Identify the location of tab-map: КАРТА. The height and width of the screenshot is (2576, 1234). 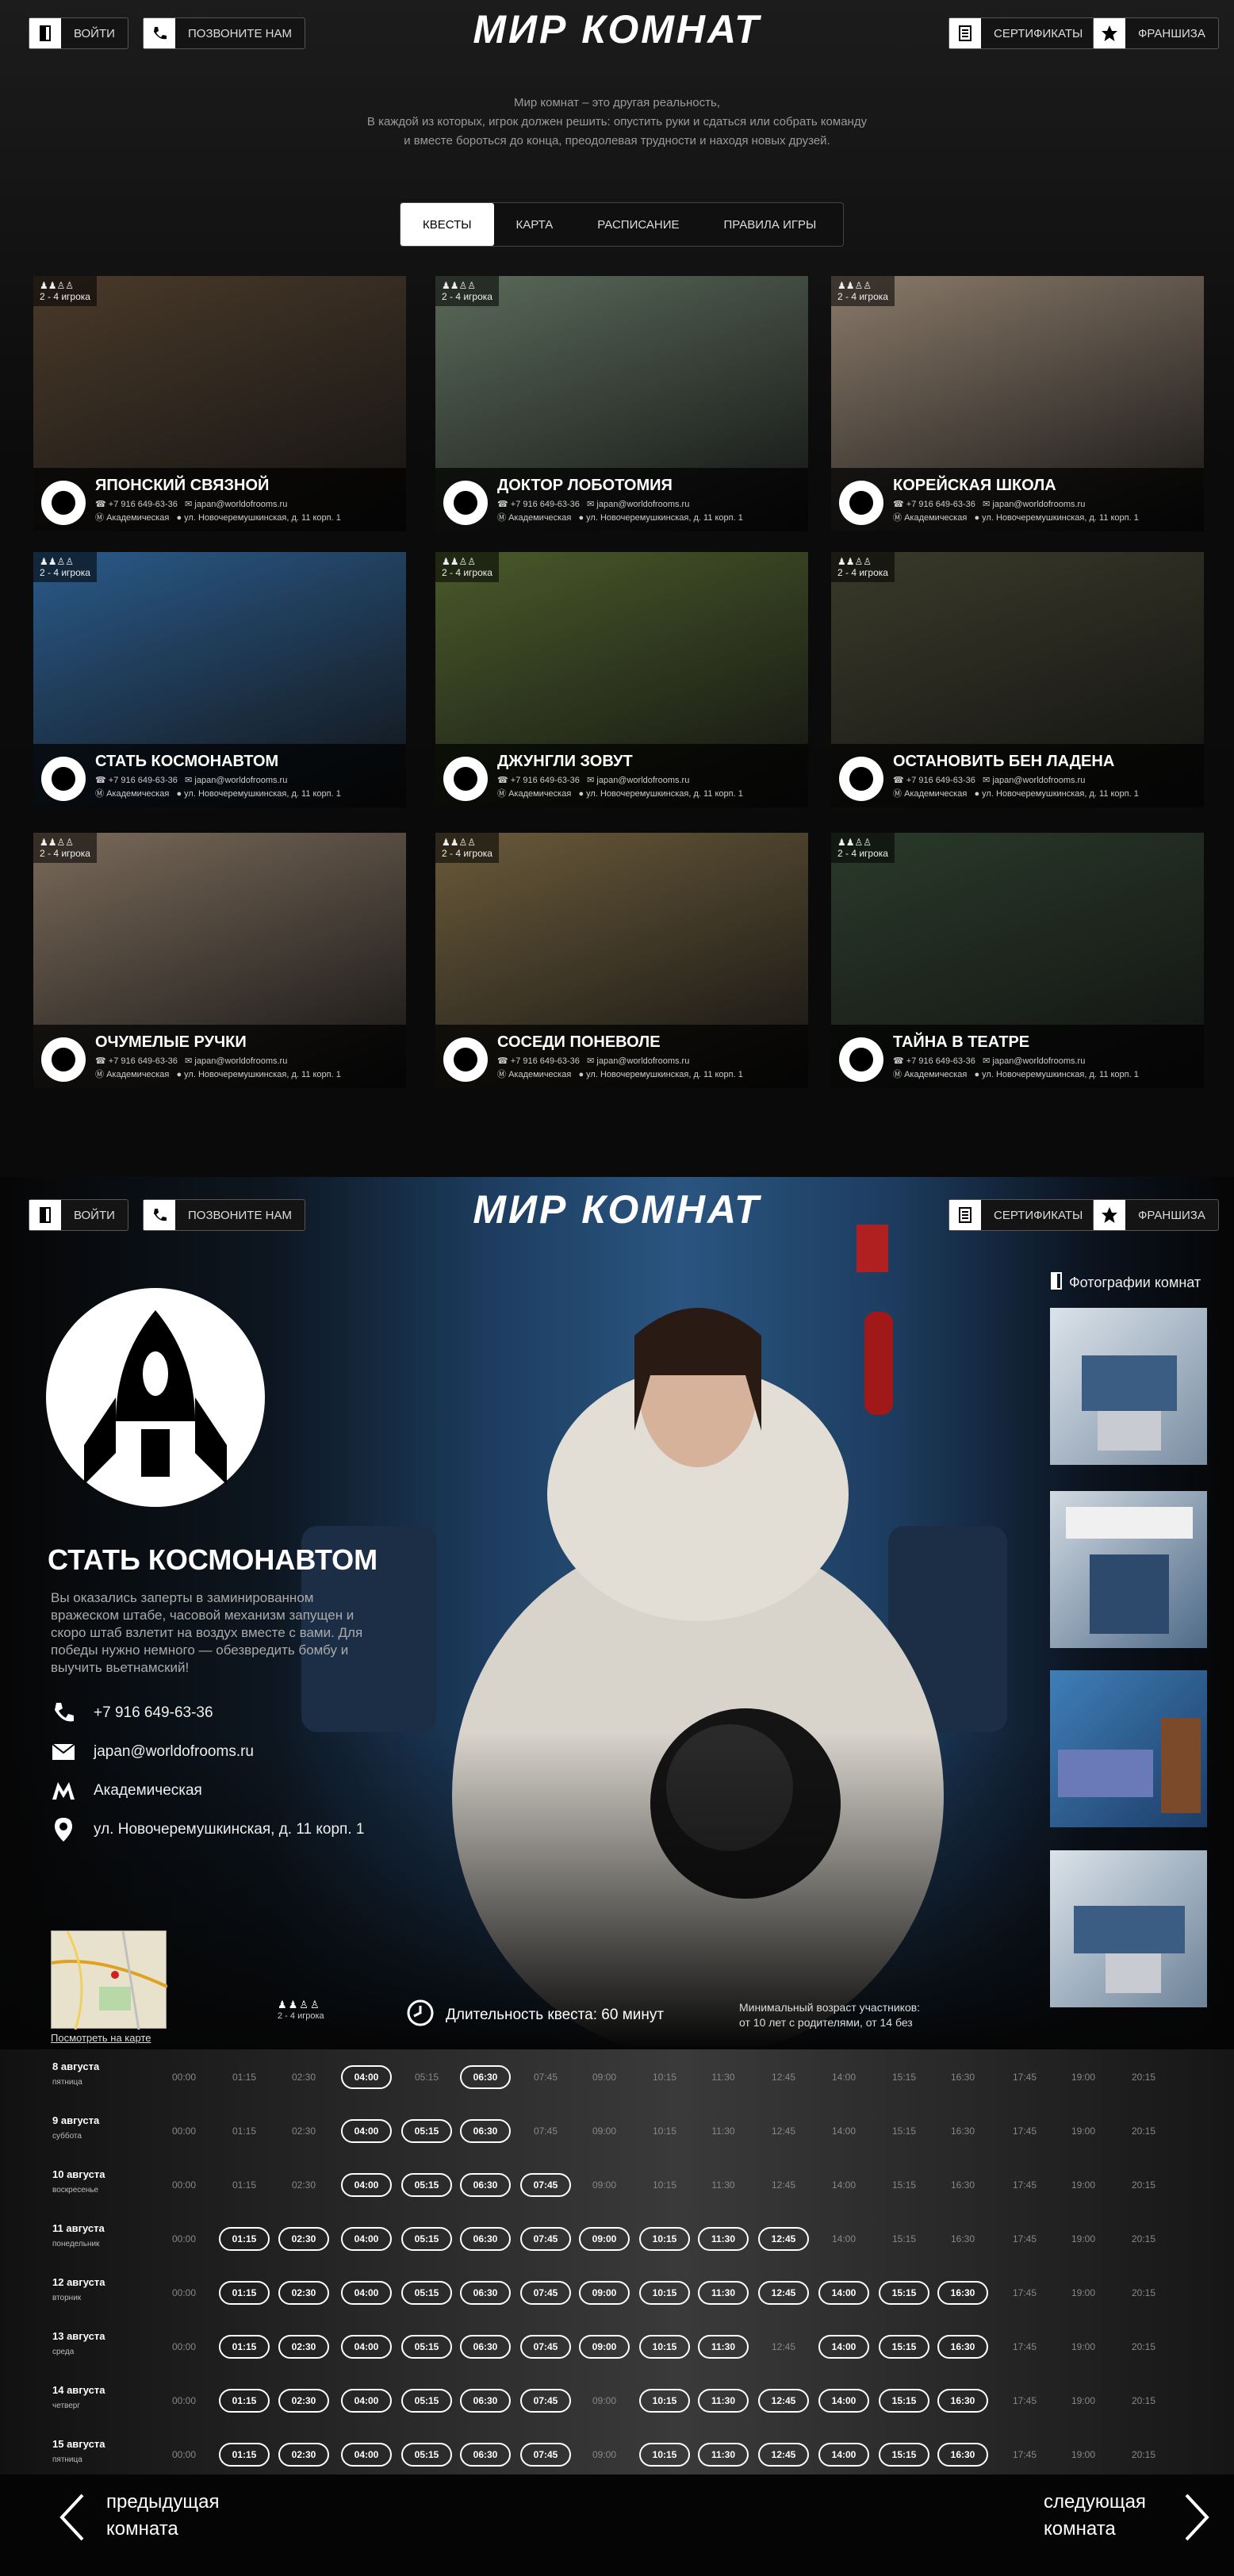
(535, 225).